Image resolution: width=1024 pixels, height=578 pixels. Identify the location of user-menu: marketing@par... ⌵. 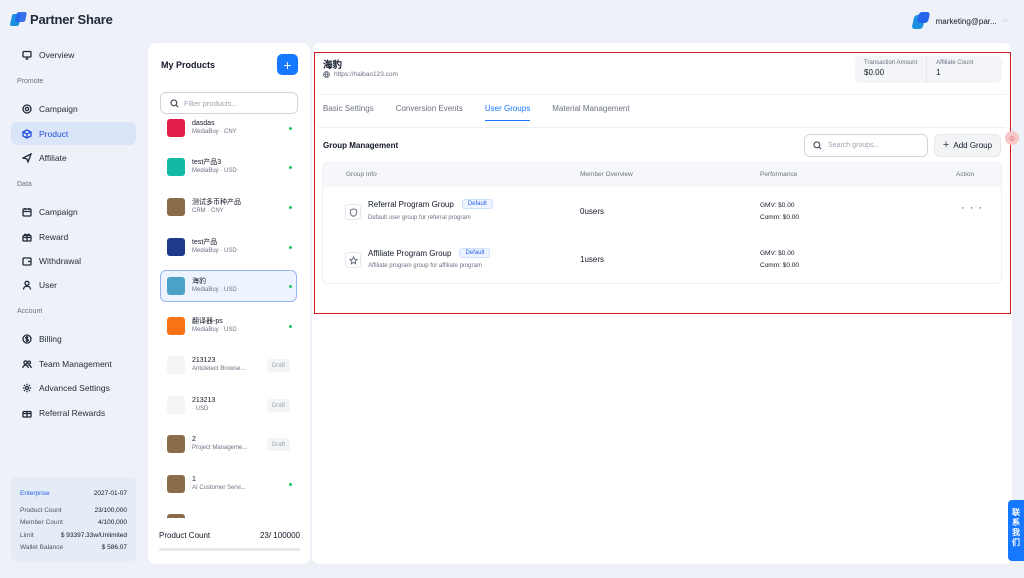
(959, 21).